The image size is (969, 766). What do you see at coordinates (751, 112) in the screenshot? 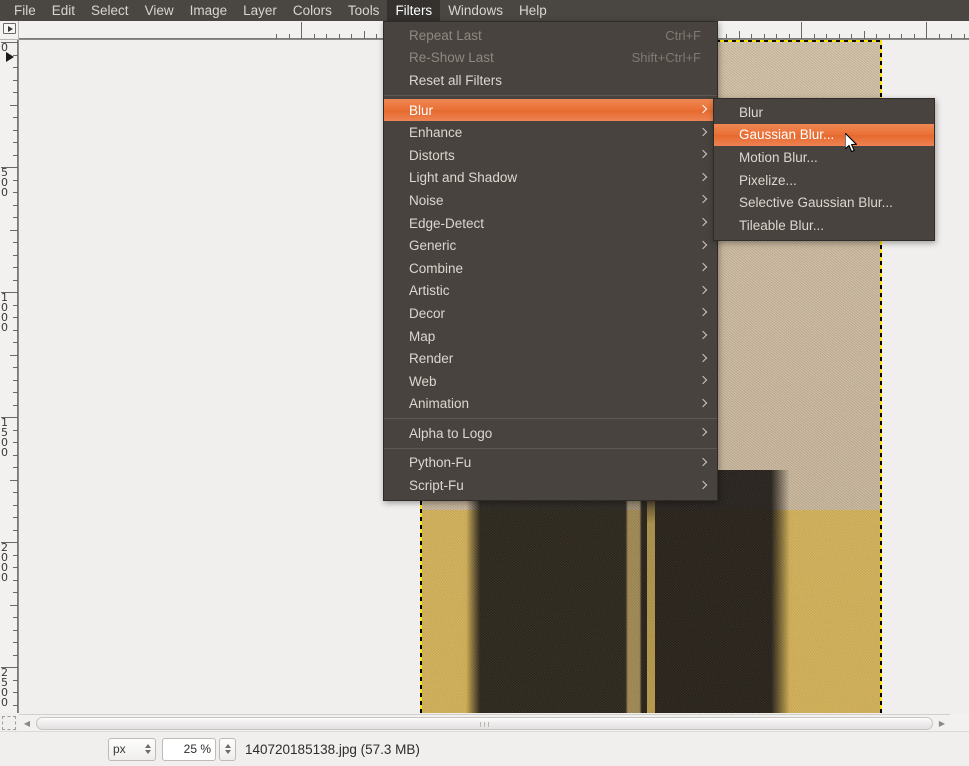
I see `submenu-item-label: Blur` at bounding box center [751, 112].